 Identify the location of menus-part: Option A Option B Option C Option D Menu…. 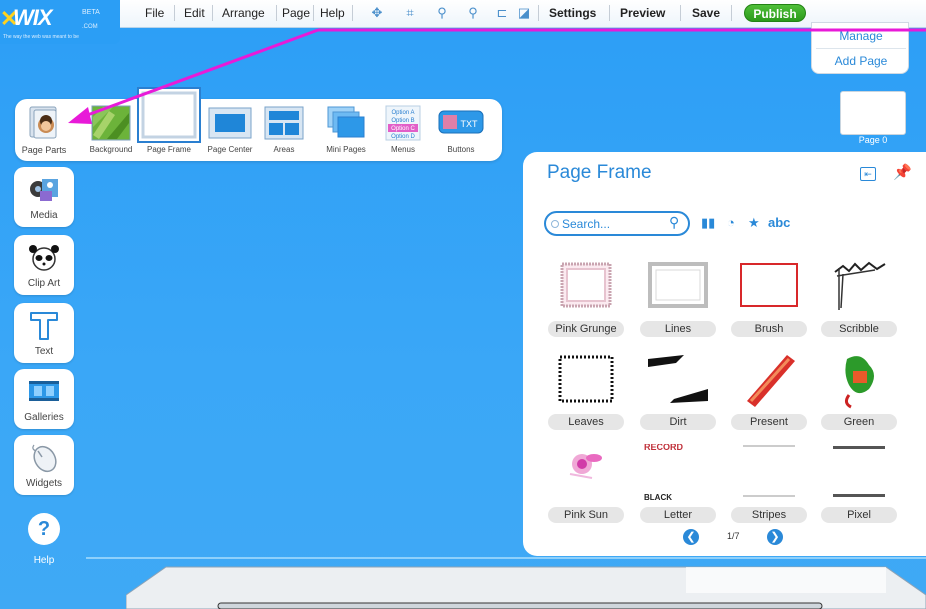
(403, 130).